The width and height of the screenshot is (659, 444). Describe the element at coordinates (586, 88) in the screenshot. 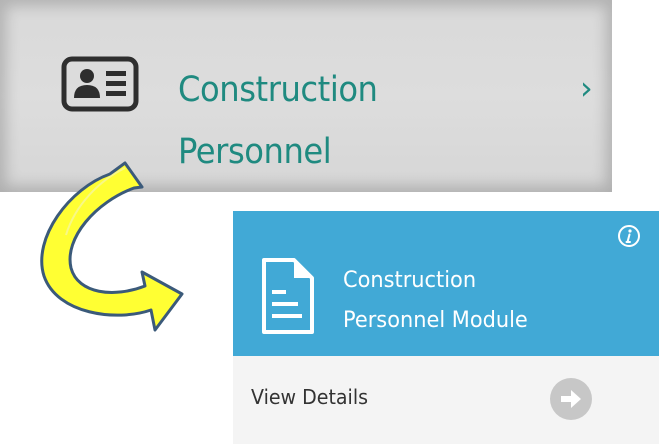

I see `chevron-right-icon: ›` at that location.